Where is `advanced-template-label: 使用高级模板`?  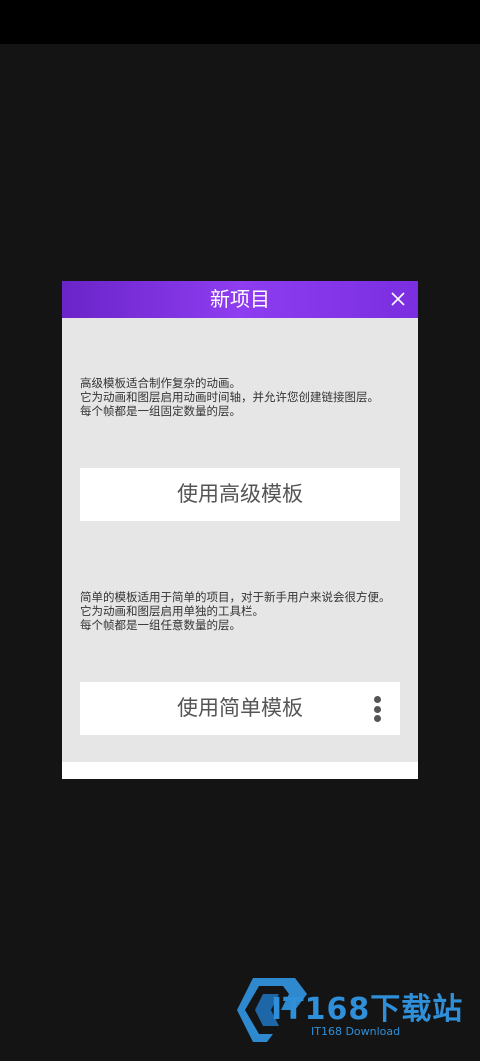 advanced-template-label: 使用高级模板 is located at coordinates (240, 494).